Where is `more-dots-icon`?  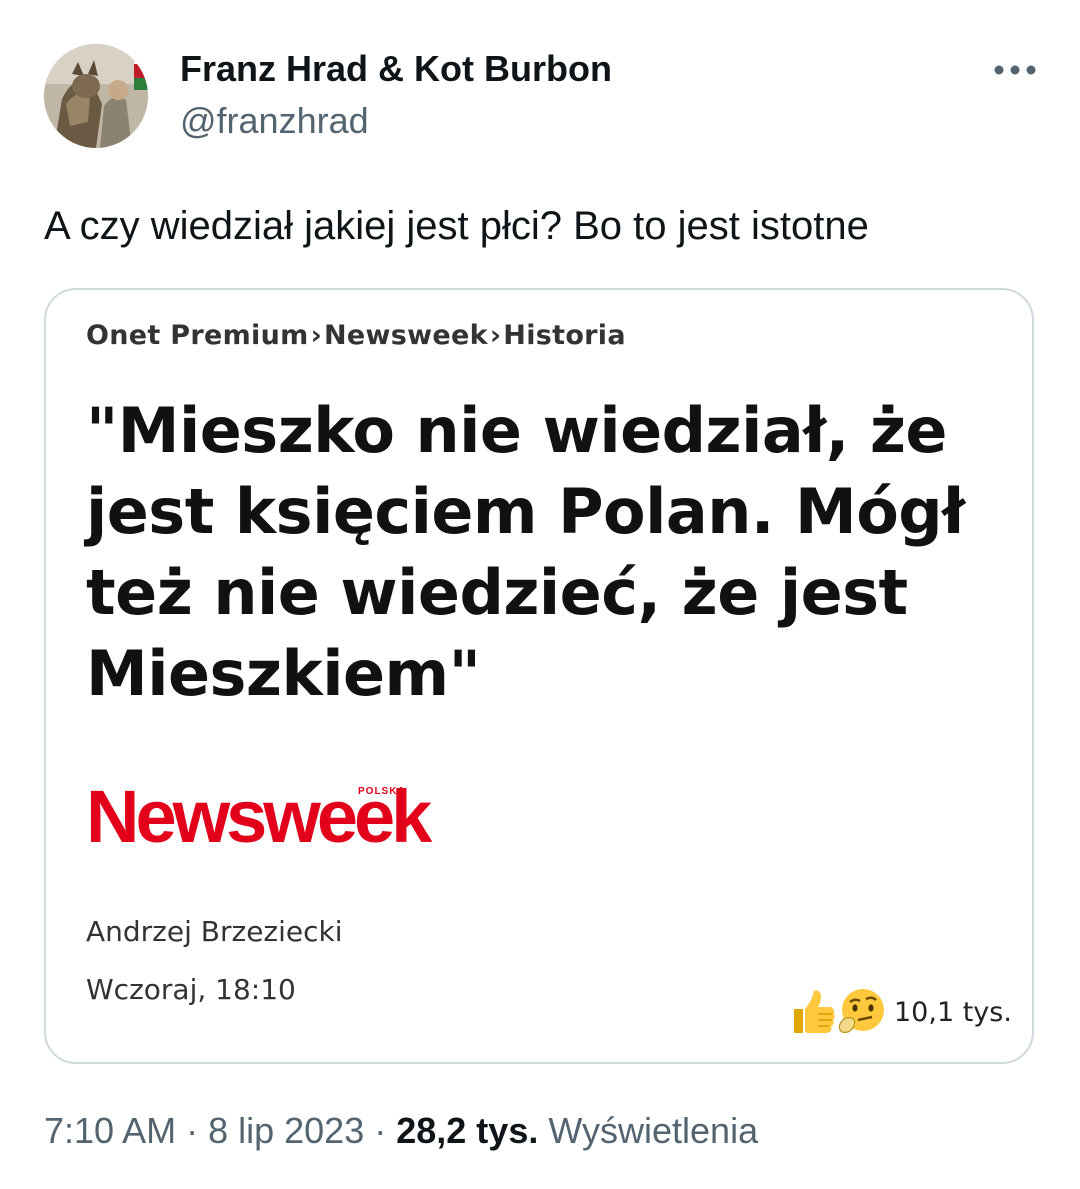
more-dots-icon is located at coordinates (1015, 70).